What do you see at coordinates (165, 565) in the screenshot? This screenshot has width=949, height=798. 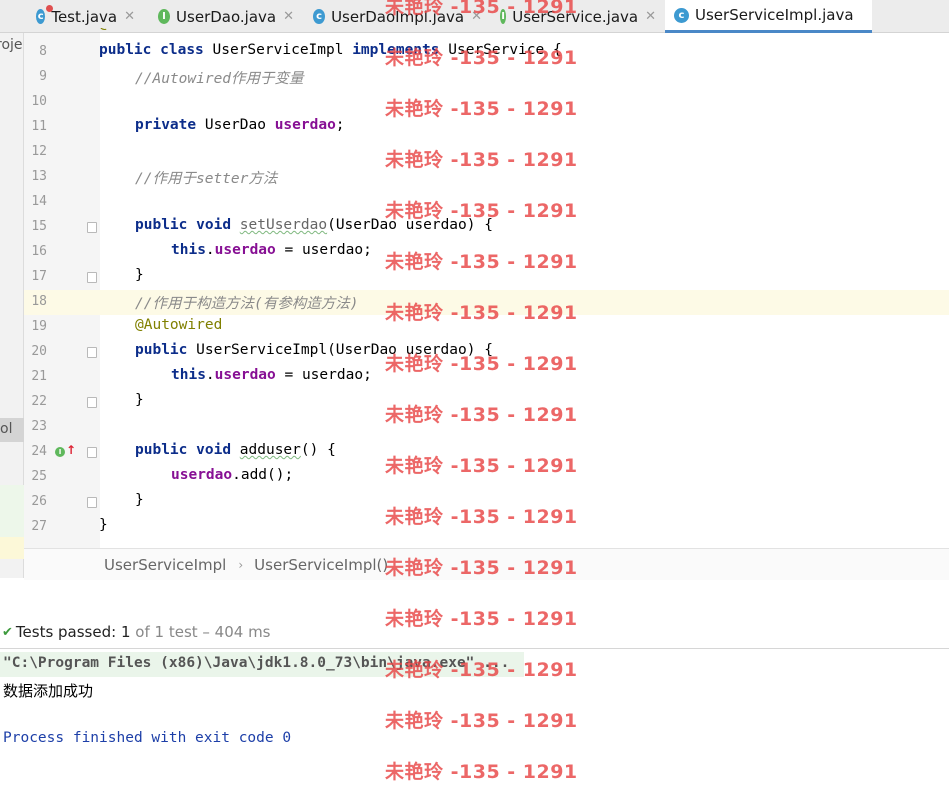 I see `breadcrumb-class: UserServiceImpl` at bounding box center [165, 565].